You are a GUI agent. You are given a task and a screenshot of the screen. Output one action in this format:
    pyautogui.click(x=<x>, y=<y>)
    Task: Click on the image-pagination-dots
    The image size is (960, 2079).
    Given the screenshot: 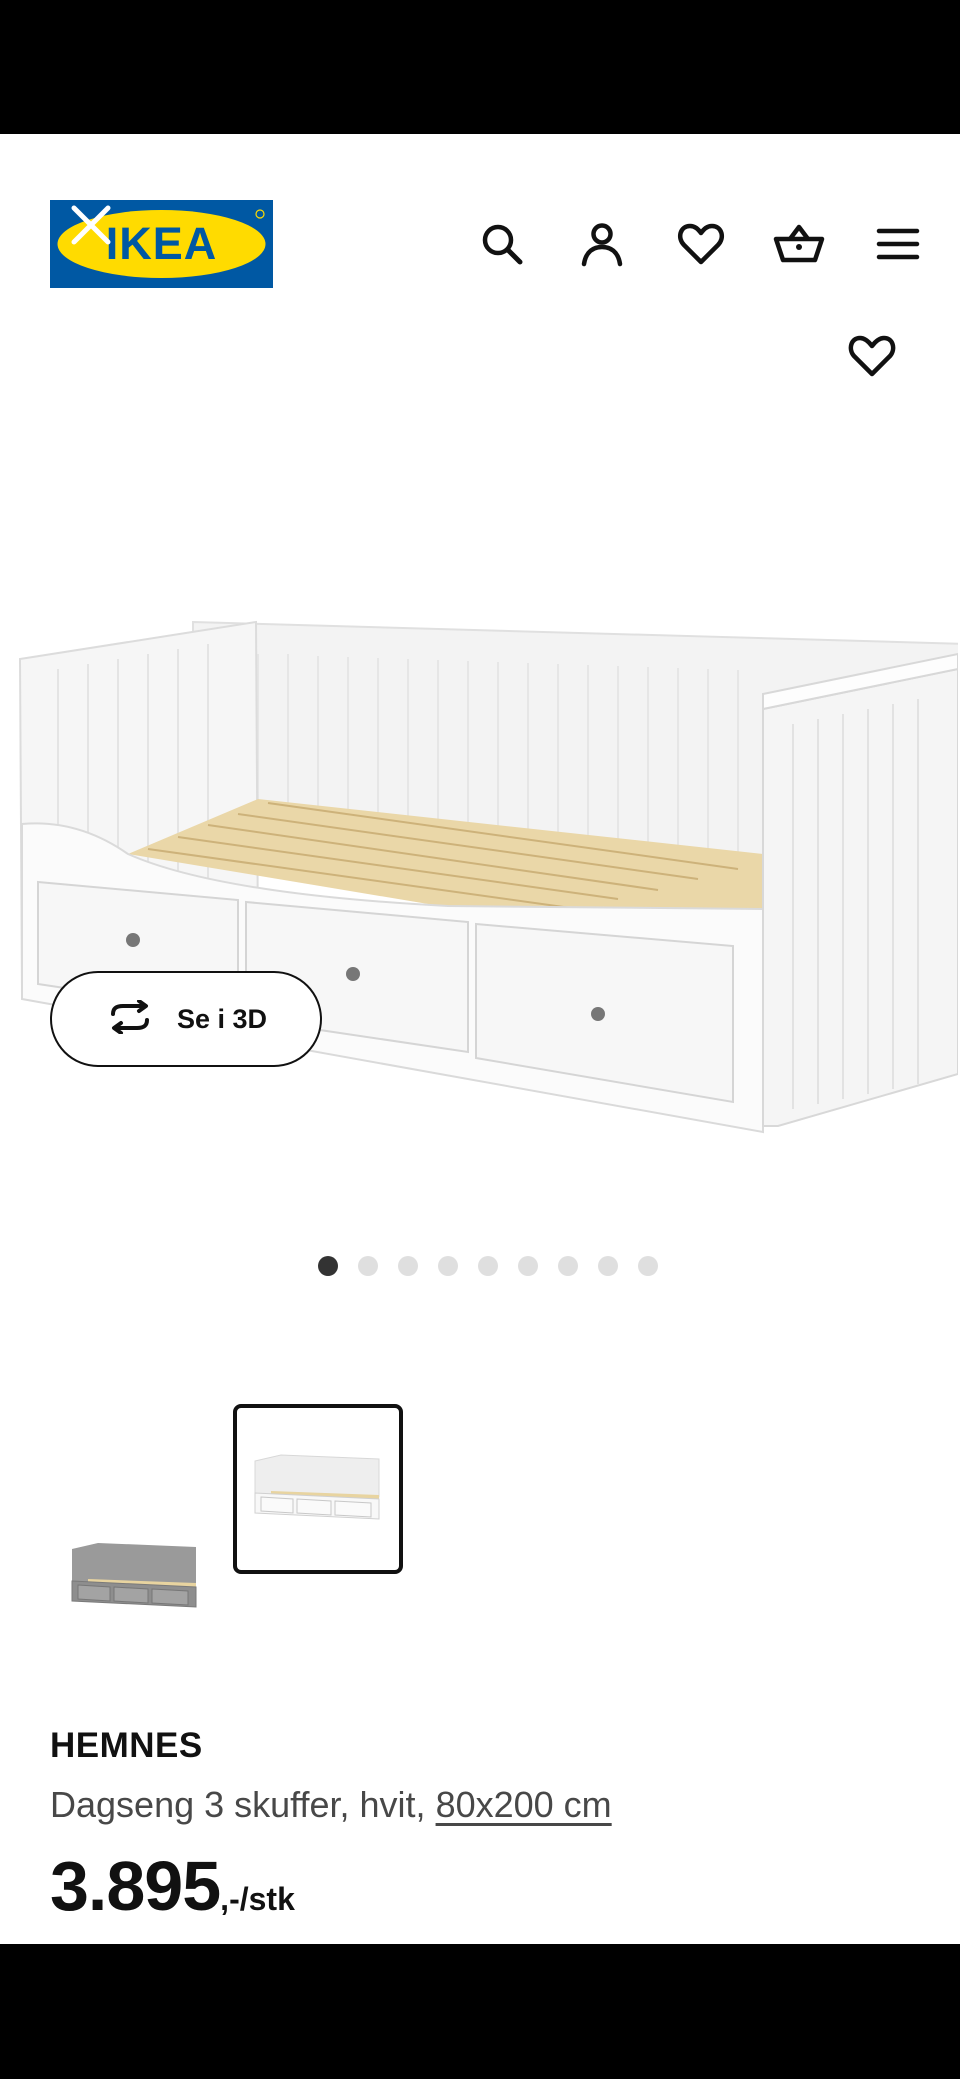 What is the action you would take?
    pyautogui.click(x=488, y=1266)
    